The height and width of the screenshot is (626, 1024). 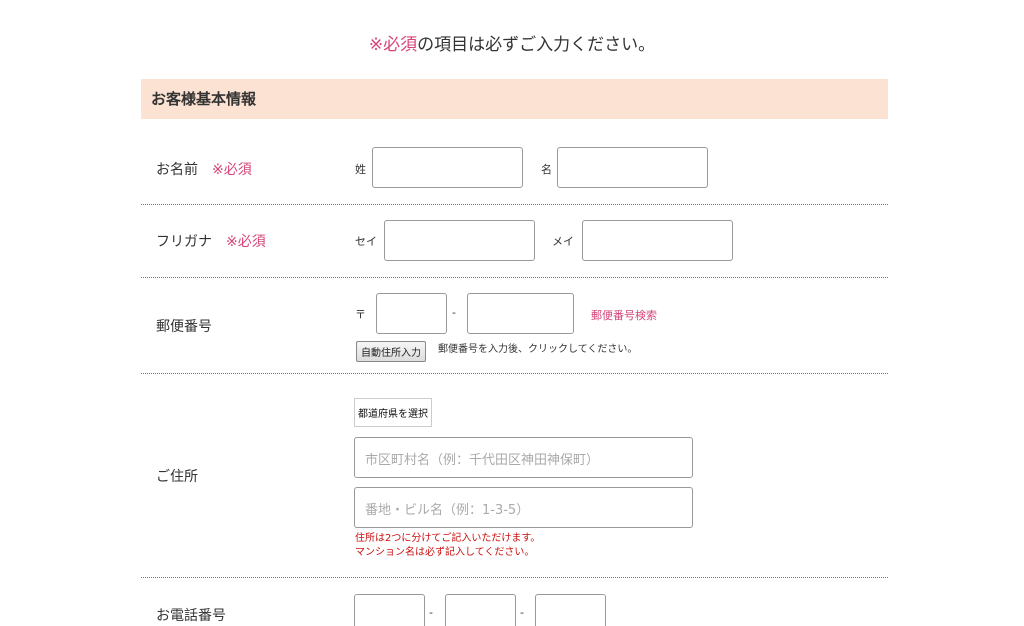 I want to click on last-kana-label: セイ, so click(x=366, y=241).